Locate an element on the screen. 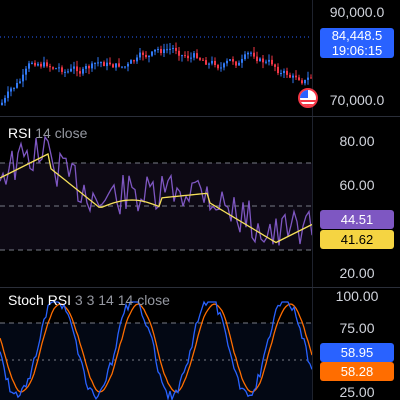 Image resolution: width=400 pixels, height=400 pixels. last-price-tag: 84,448.5 19:06:15 is located at coordinates (357, 43).